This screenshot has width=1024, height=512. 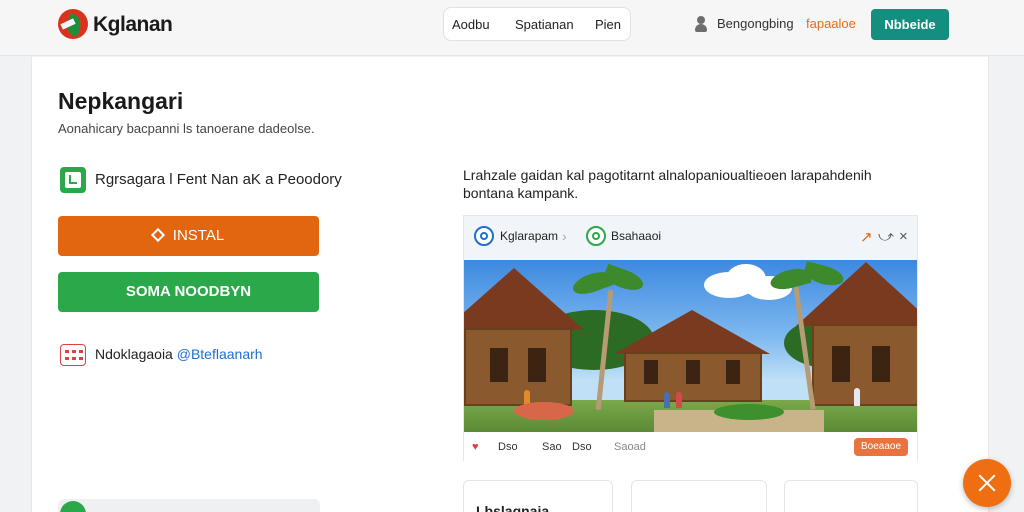 I want to click on contact-handle-link: @Bteflaanarh, so click(x=220, y=354).